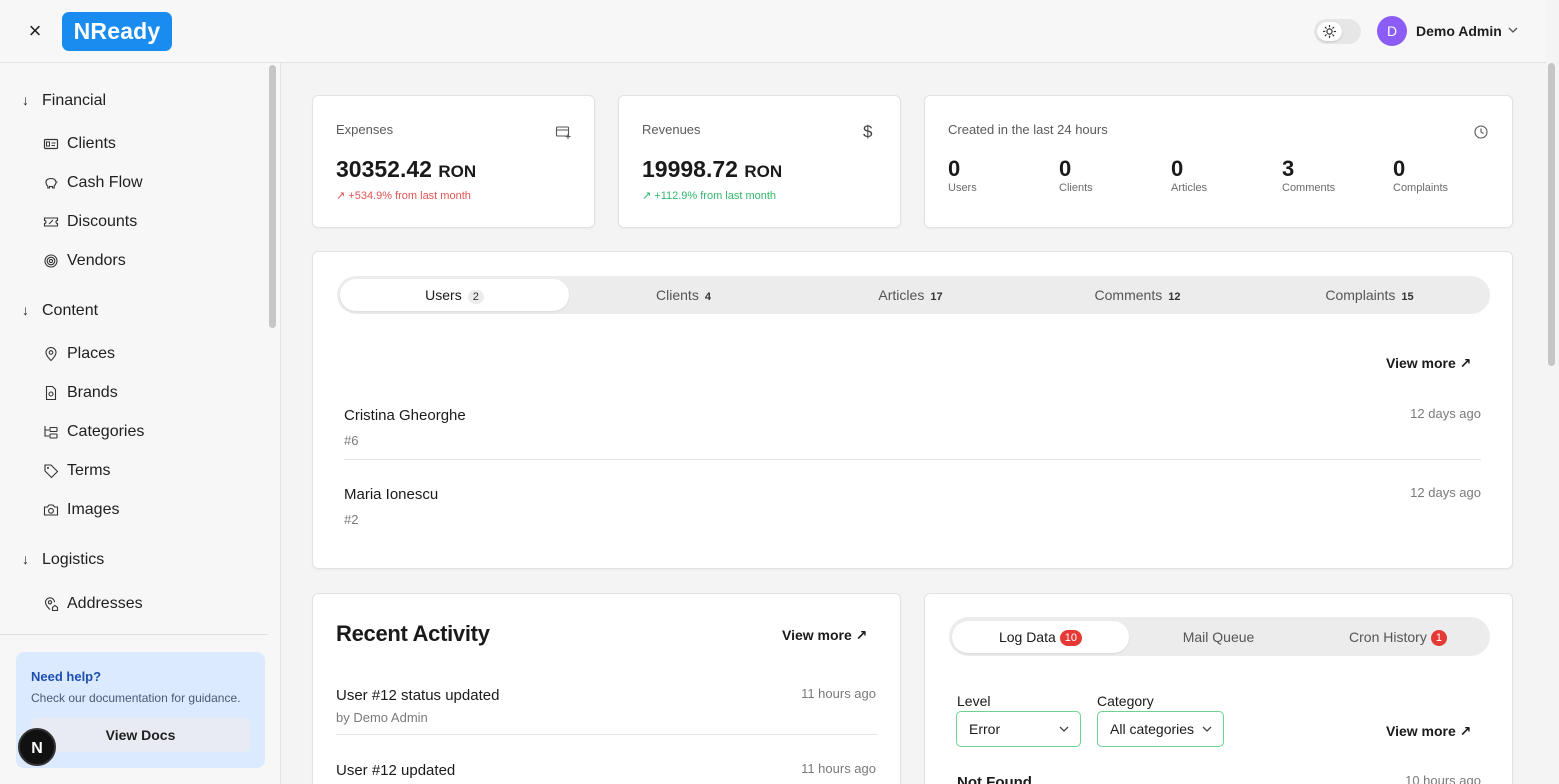 This screenshot has width=1559, height=784. Describe the element at coordinates (105, 603) in the screenshot. I see `sidebar-item-label: Addresses` at that location.